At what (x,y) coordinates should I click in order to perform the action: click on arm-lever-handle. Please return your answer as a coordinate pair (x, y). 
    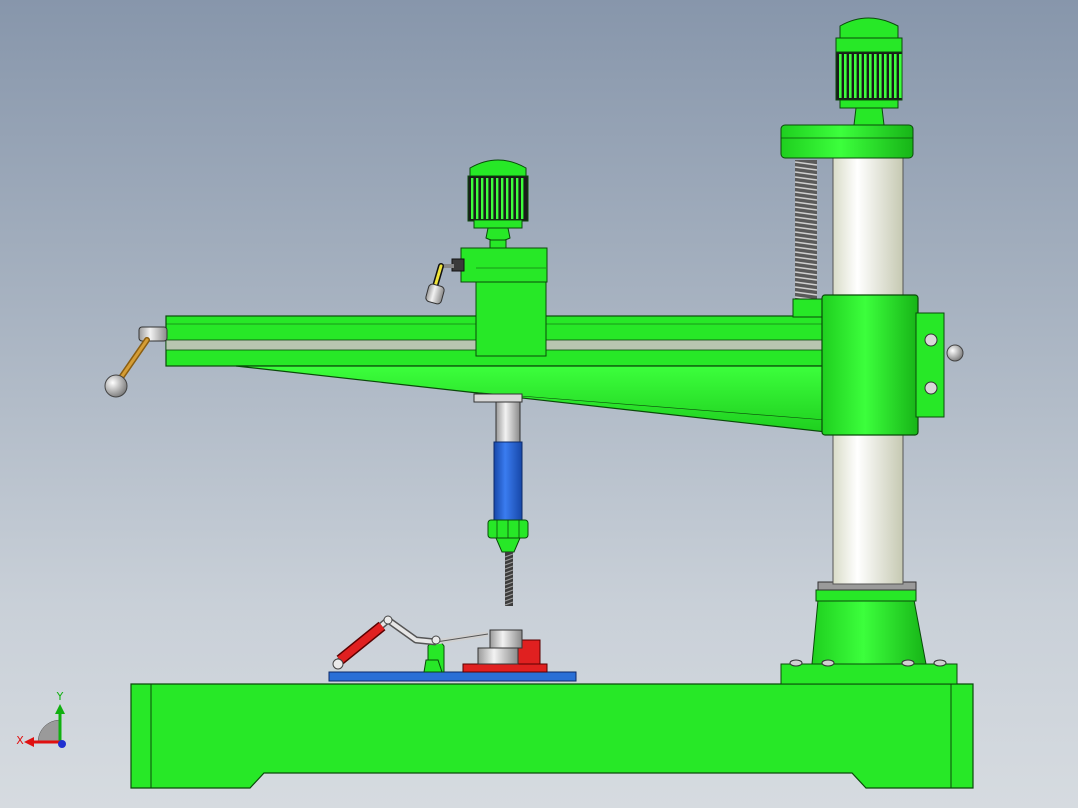
    Looking at the image, I should click on (136, 362).